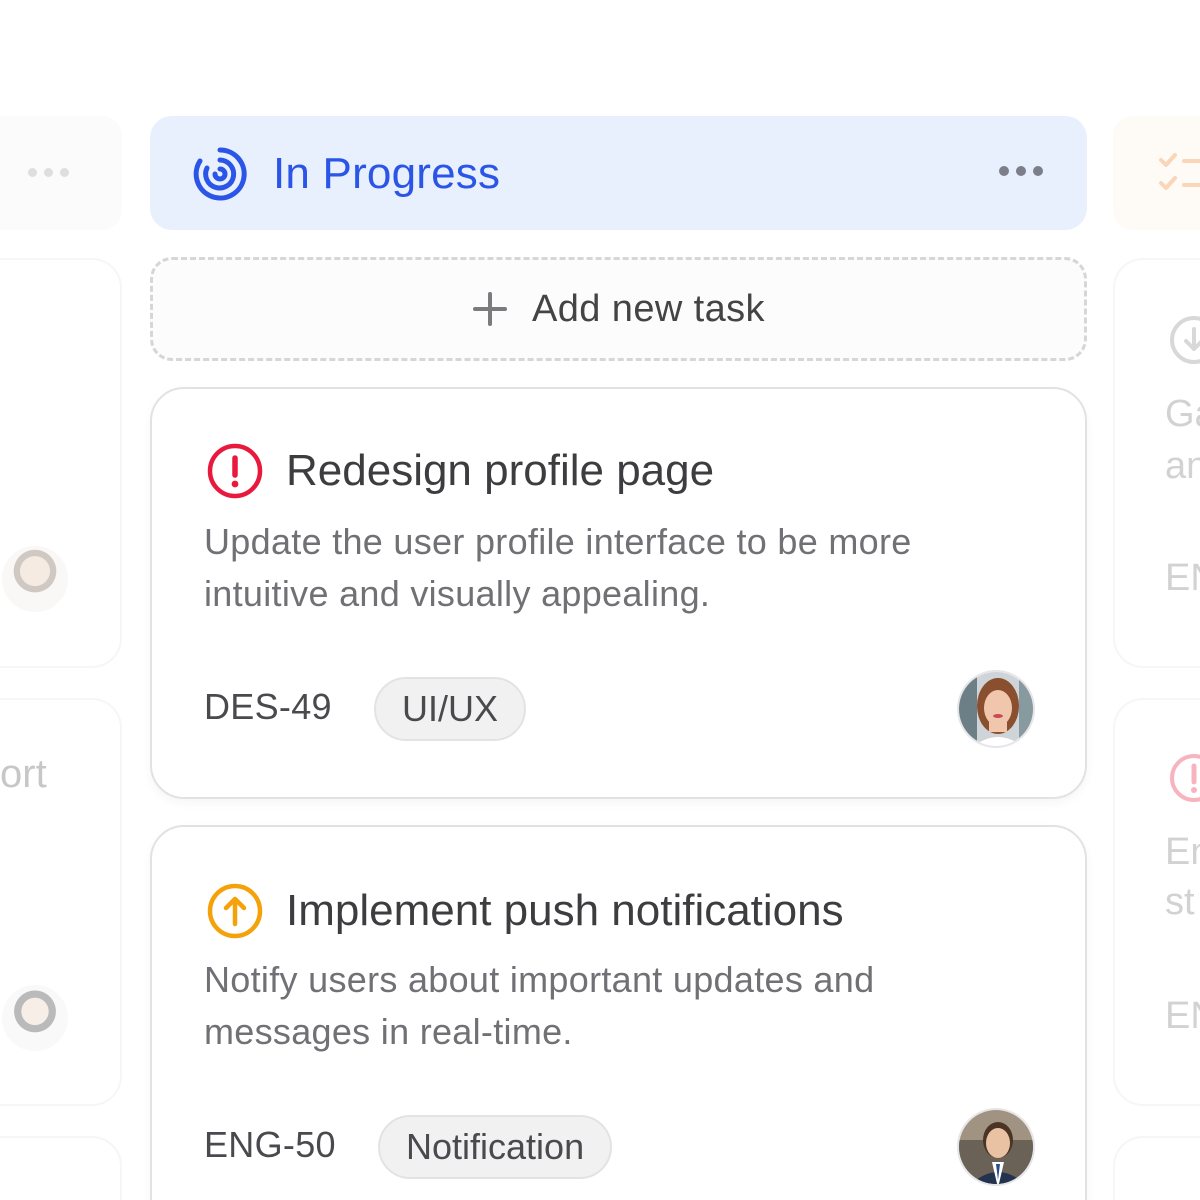  What do you see at coordinates (61, 1168) in the screenshot?
I see `left-task-card` at bounding box center [61, 1168].